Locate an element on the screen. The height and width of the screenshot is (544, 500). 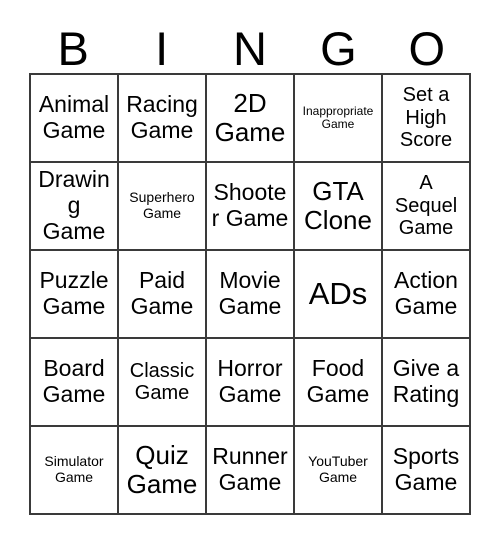
bingo-cell-label: A Sequel Game is located at coordinates (426, 206).